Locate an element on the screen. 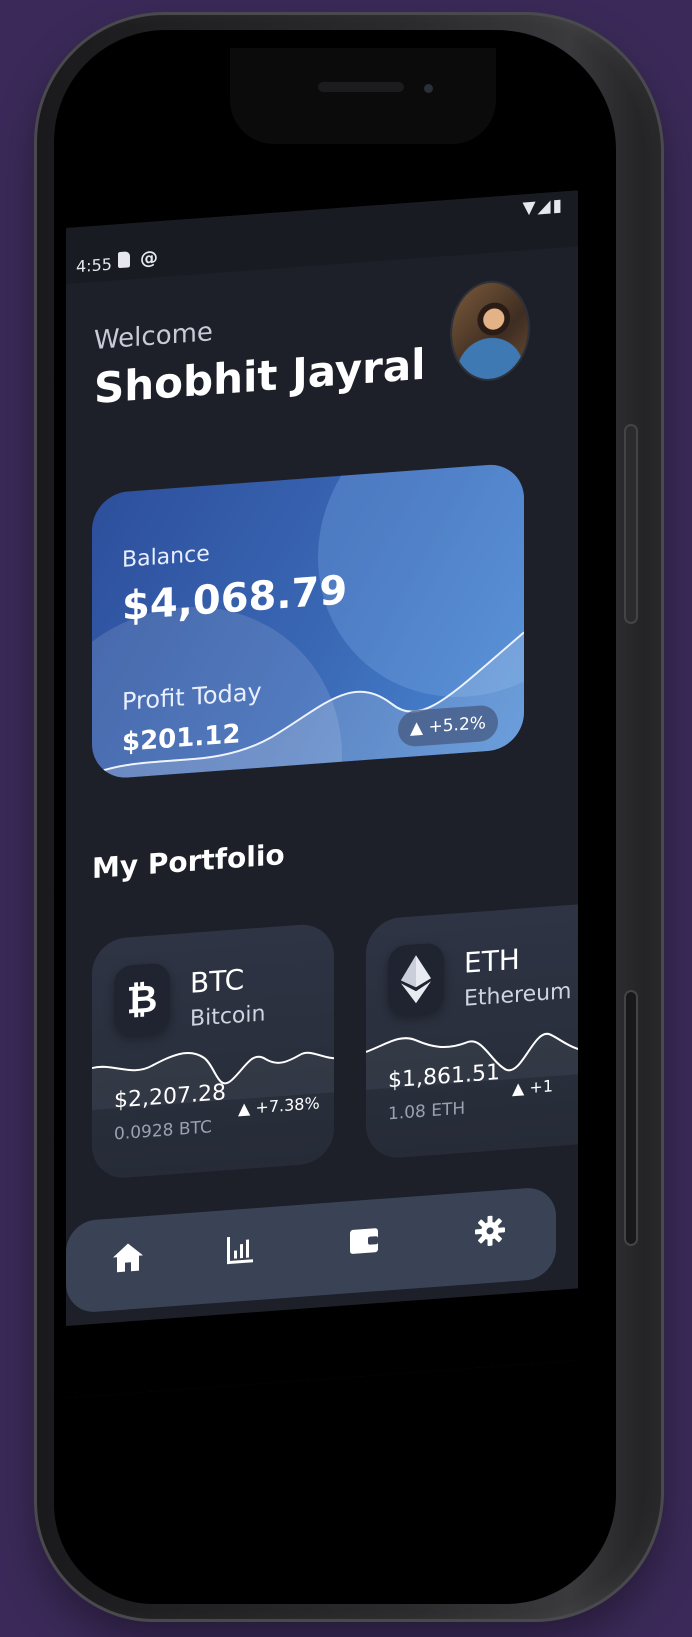 This screenshot has width=692, height=1637. settings-icon is located at coordinates (490, 1230).